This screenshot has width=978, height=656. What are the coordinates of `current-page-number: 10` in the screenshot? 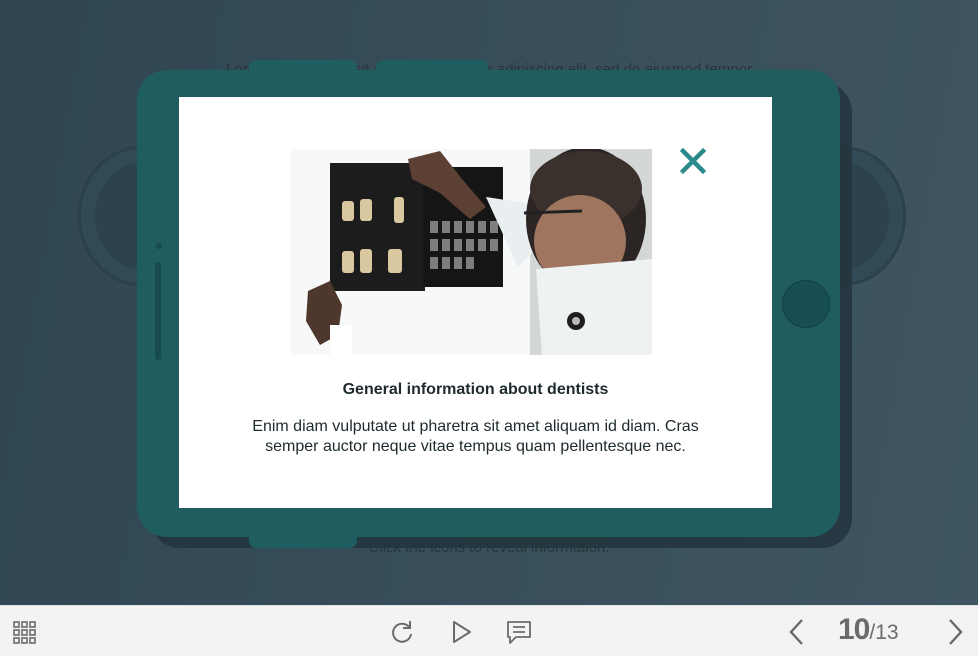 It's located at (854, 629).